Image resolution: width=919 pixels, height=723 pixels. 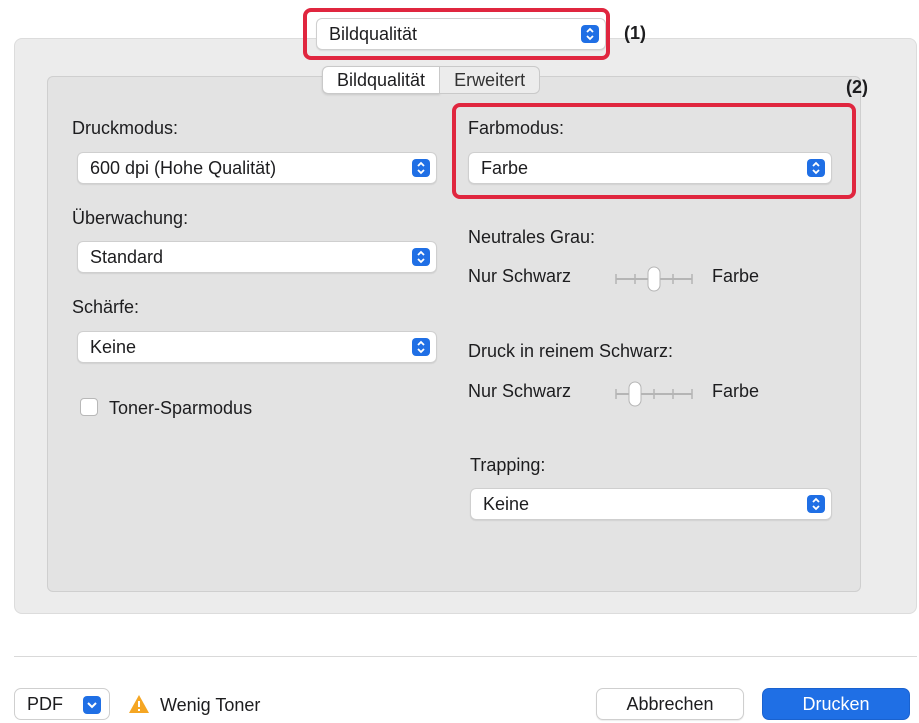 What do you see at coordinates (670, 704) in the screenshot?
I see `cancel-button: Abbrechen` at bounding box center [670, 704].